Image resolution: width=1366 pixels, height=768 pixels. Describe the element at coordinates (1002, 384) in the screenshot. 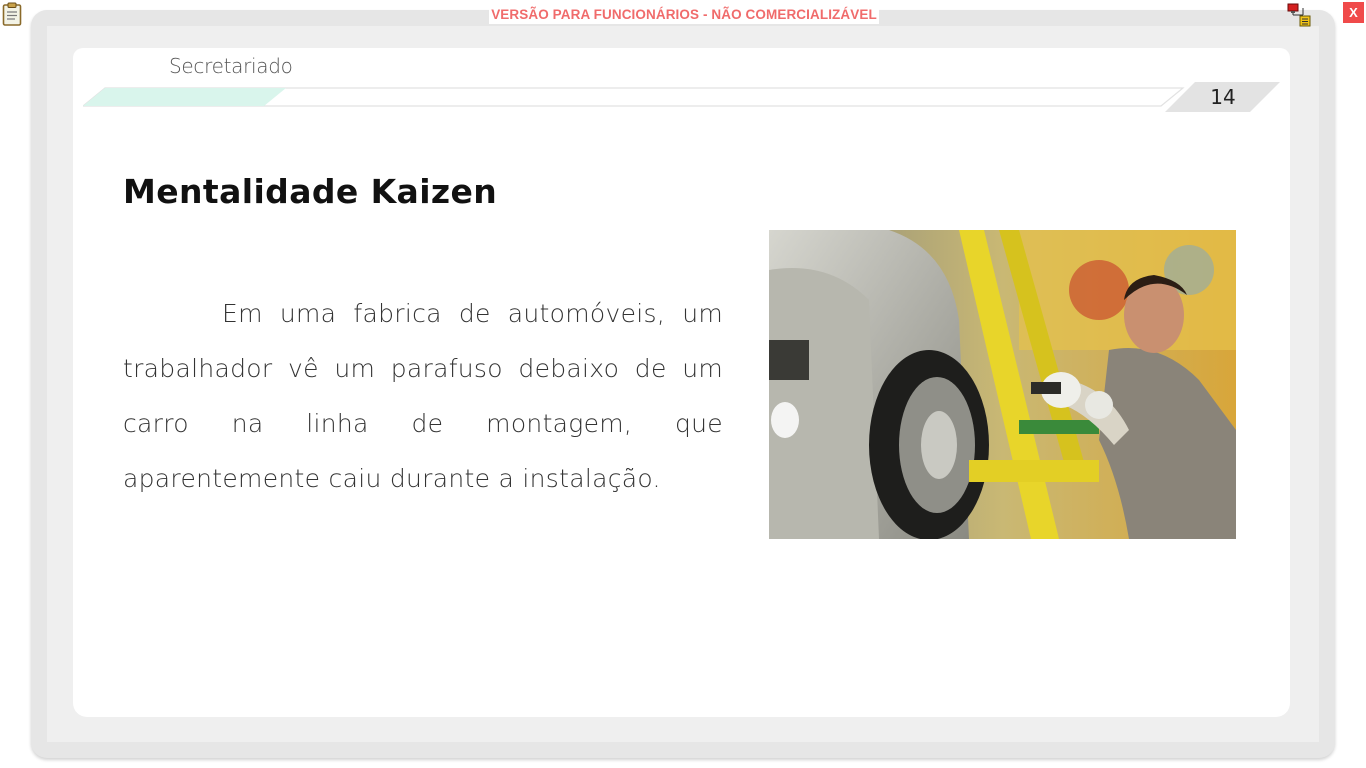

I see `car-factory-worker-photo` at that location.